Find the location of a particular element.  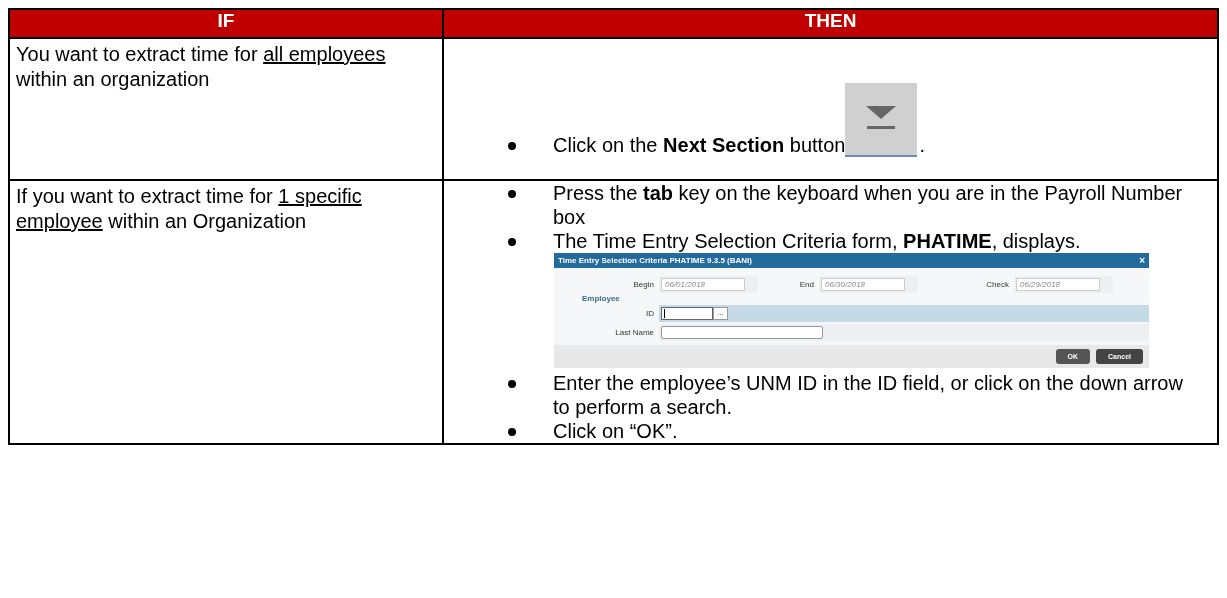

step-text: Enter the employee’s UNM ID in the ID field, or click on the down arrow to perform a search. is located at coordinates (868, 395).